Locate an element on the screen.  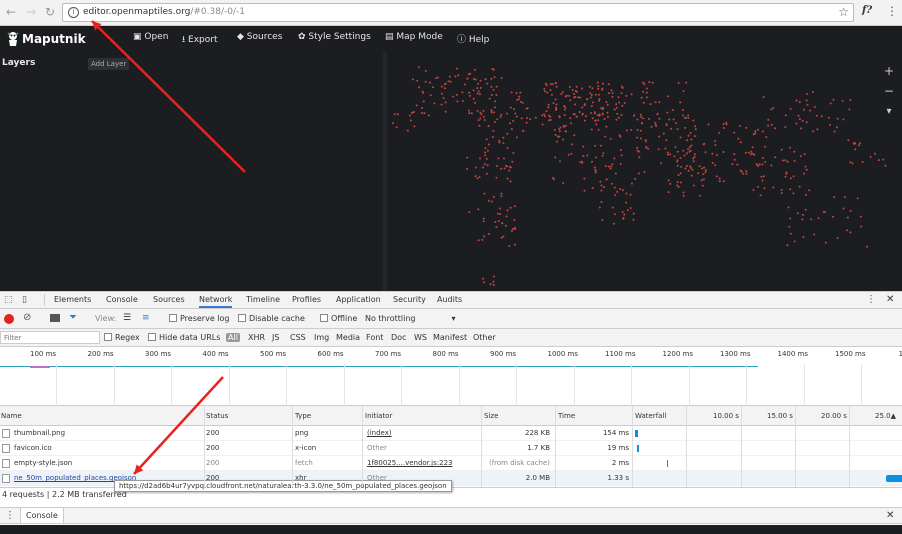
sources-button: ◆ Sources is located at coordinates (259, 37).